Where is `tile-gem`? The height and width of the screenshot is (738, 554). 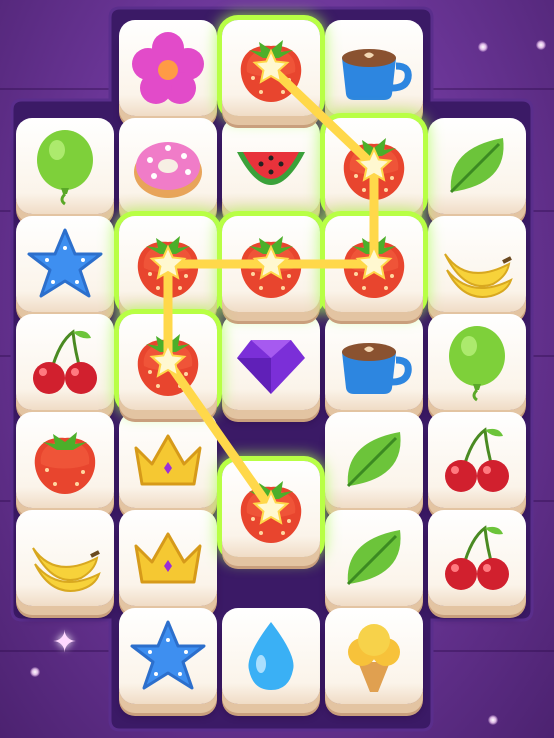
tile-gem is located at coordinates (271, 362).